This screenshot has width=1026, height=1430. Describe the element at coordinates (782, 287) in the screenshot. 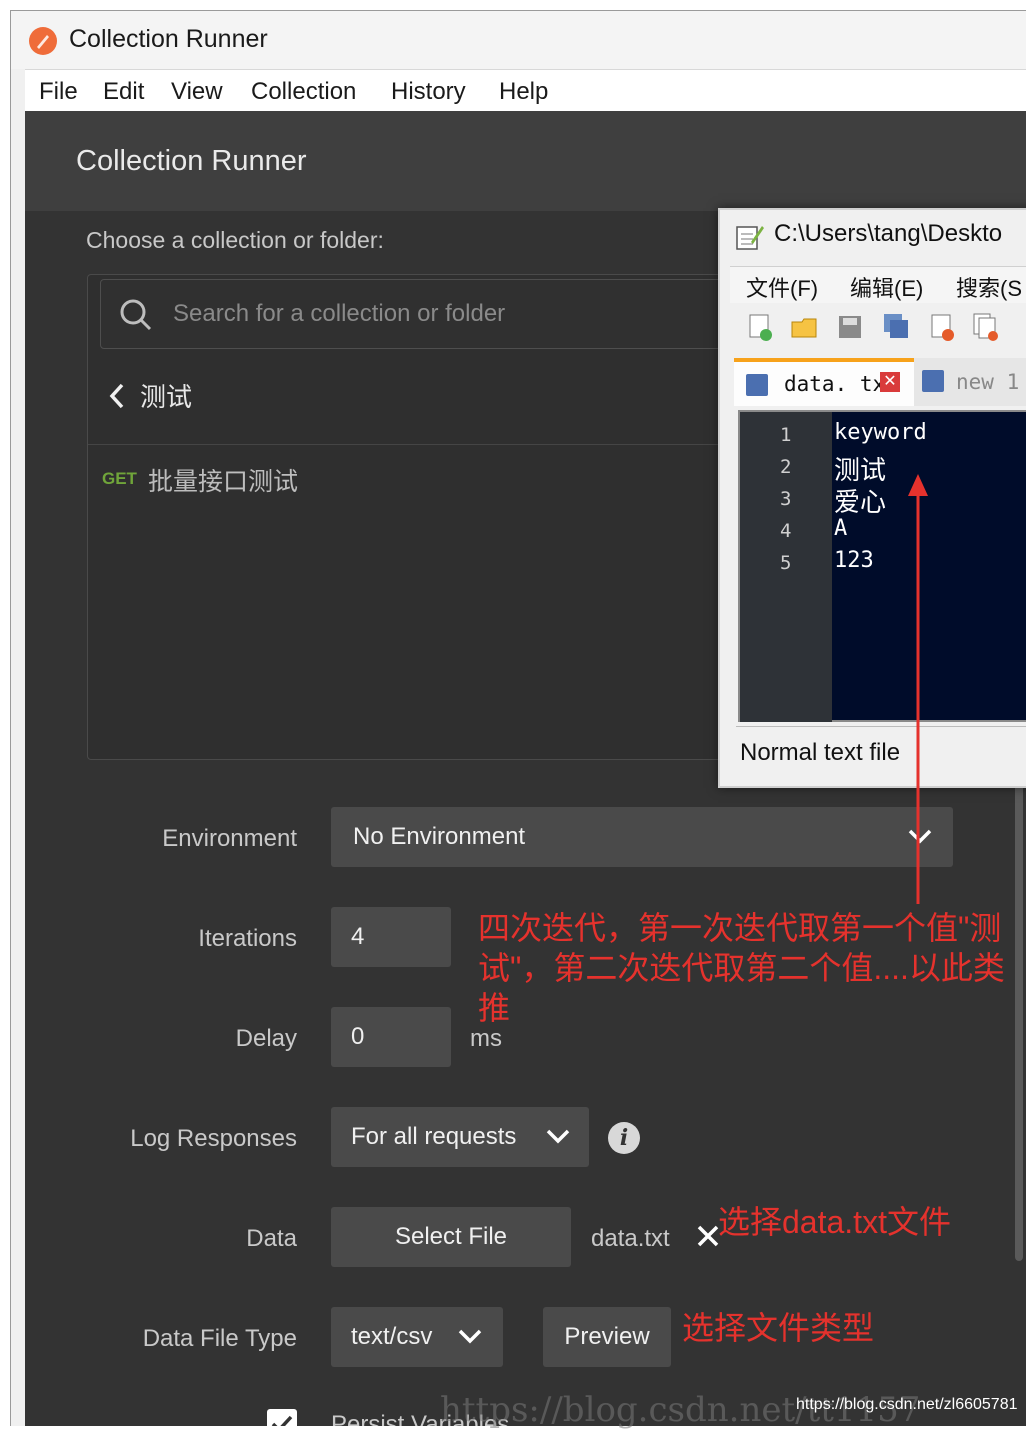

I see `notepad-menu-file: 文件(F)` at that location.